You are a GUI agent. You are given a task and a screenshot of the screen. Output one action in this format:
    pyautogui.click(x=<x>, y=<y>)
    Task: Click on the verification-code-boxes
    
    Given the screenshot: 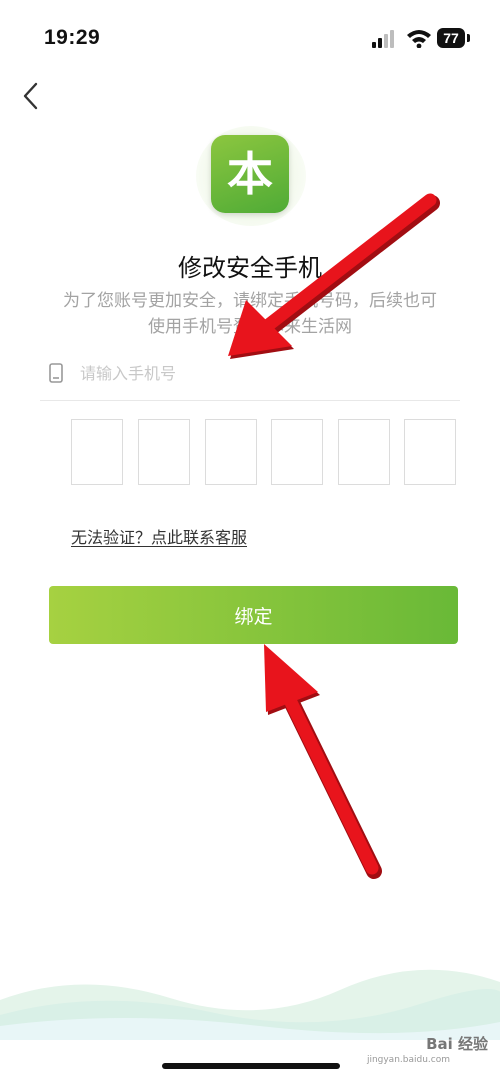 What is the action you would take?
    pyautogui.click(x=266, y=453)
    